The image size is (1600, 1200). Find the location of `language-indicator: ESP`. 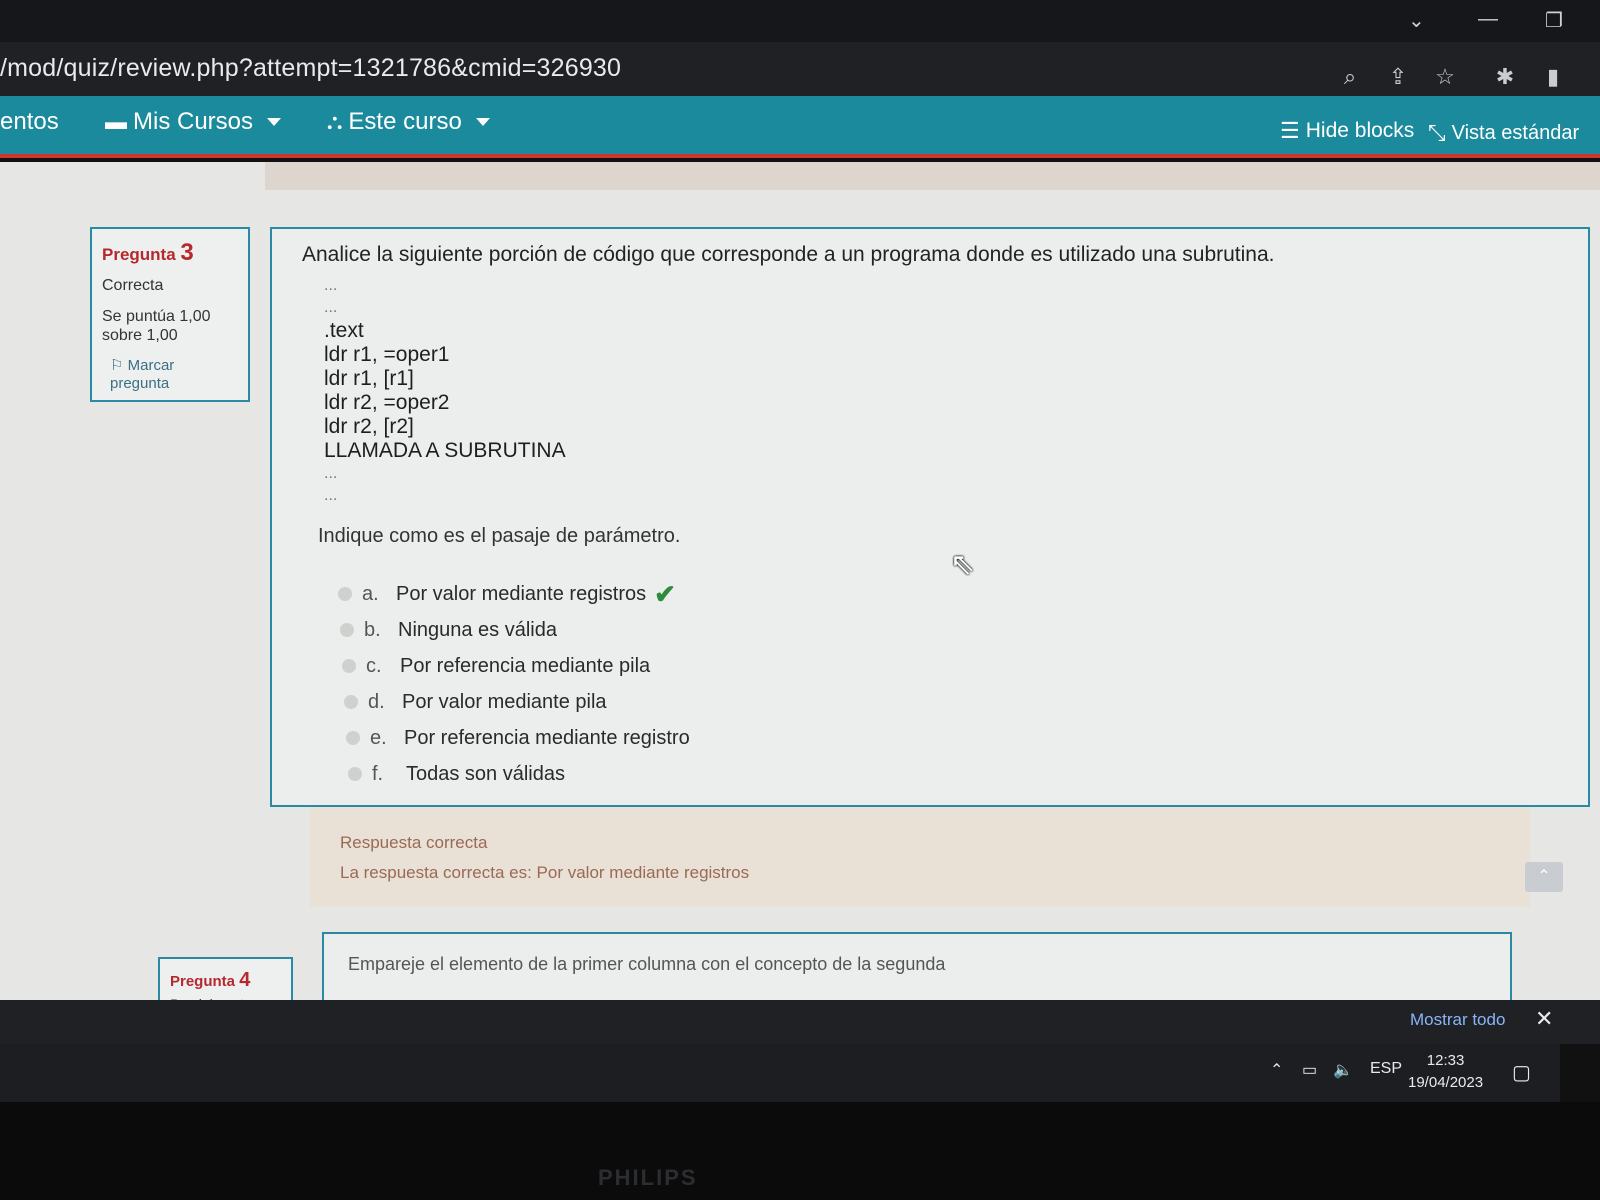

language-indicator: ESP is located at coordinates (1386, 1069).